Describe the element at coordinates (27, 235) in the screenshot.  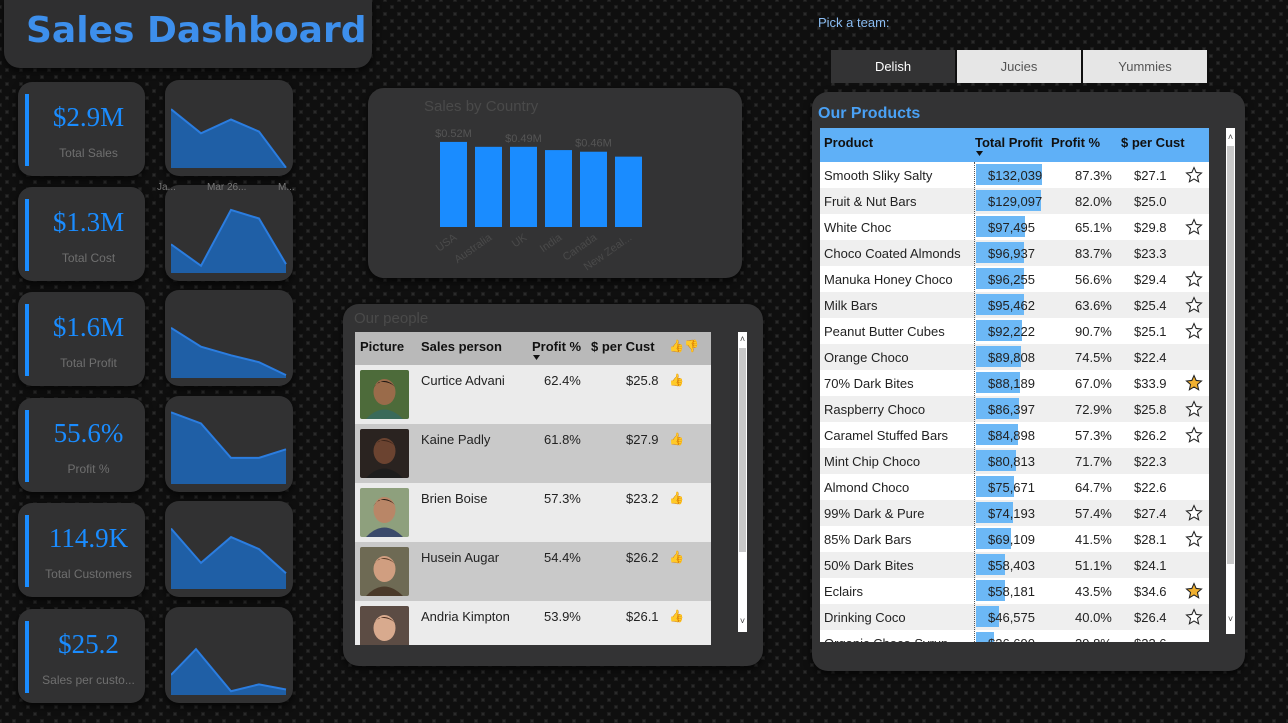
I see `kpi-accent-bar` at that location.